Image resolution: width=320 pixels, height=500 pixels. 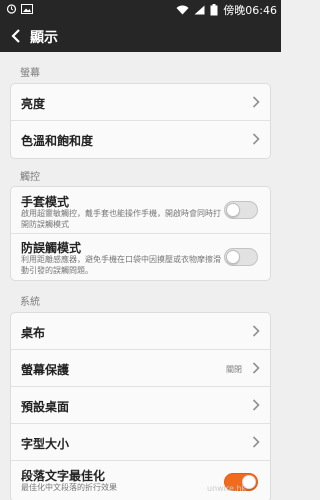 I want to click on battery-icon, so click(x=214, y=10).